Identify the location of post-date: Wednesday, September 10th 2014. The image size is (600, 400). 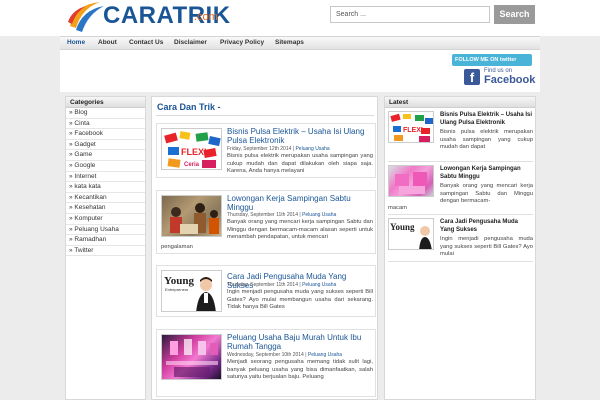
(265, 355).